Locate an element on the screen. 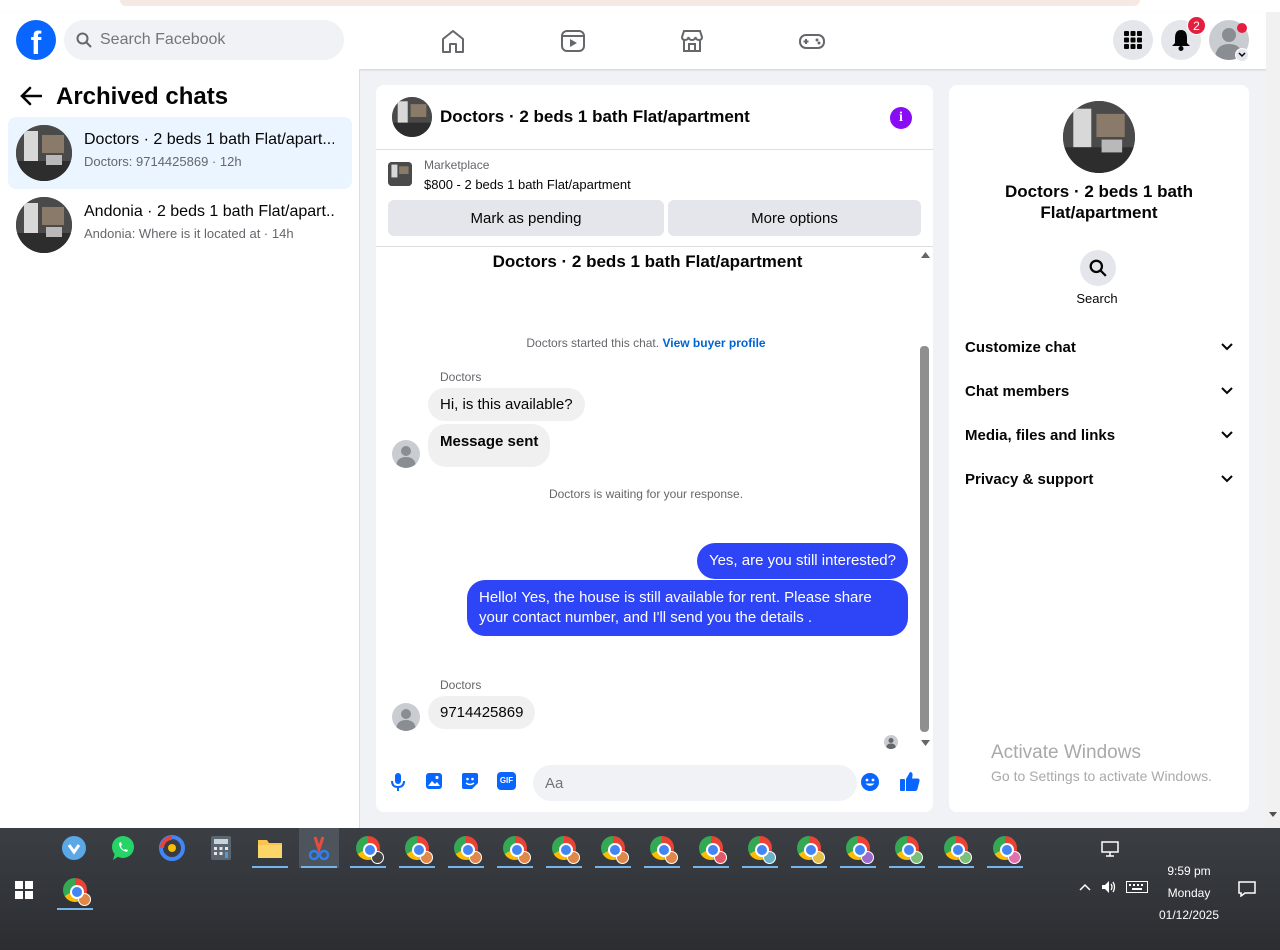 The width and height of the screenshot is (1280, 950). outgoing-message: Yes, are you still interested? is located at coordinates (802, 561).